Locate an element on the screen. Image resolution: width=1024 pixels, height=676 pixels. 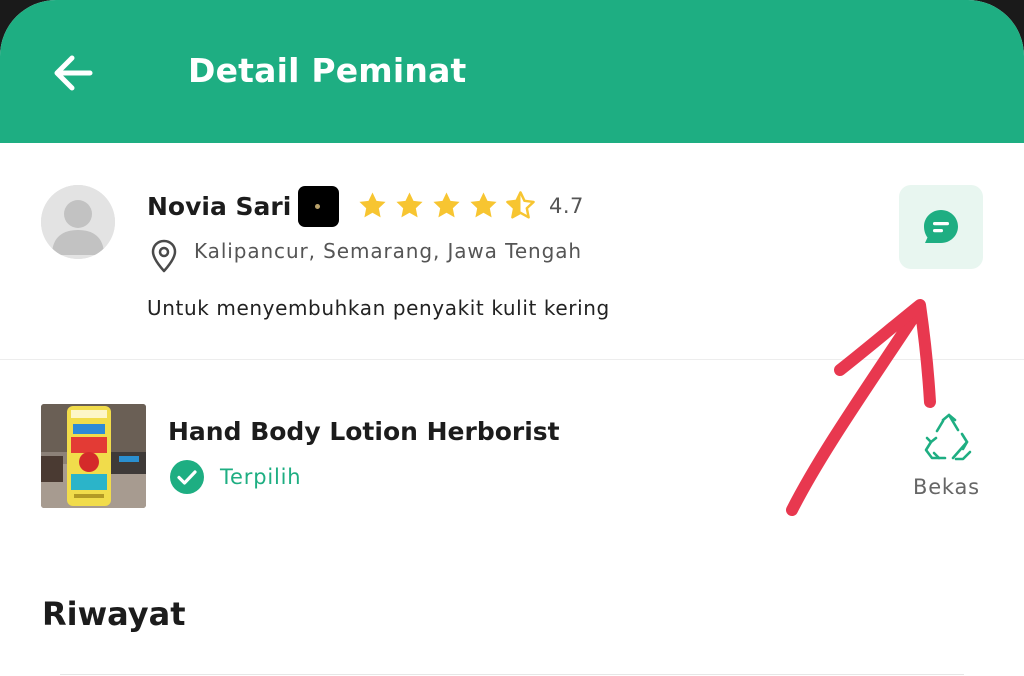
rating-value: 4.7 is located at coordinates (566, 206).